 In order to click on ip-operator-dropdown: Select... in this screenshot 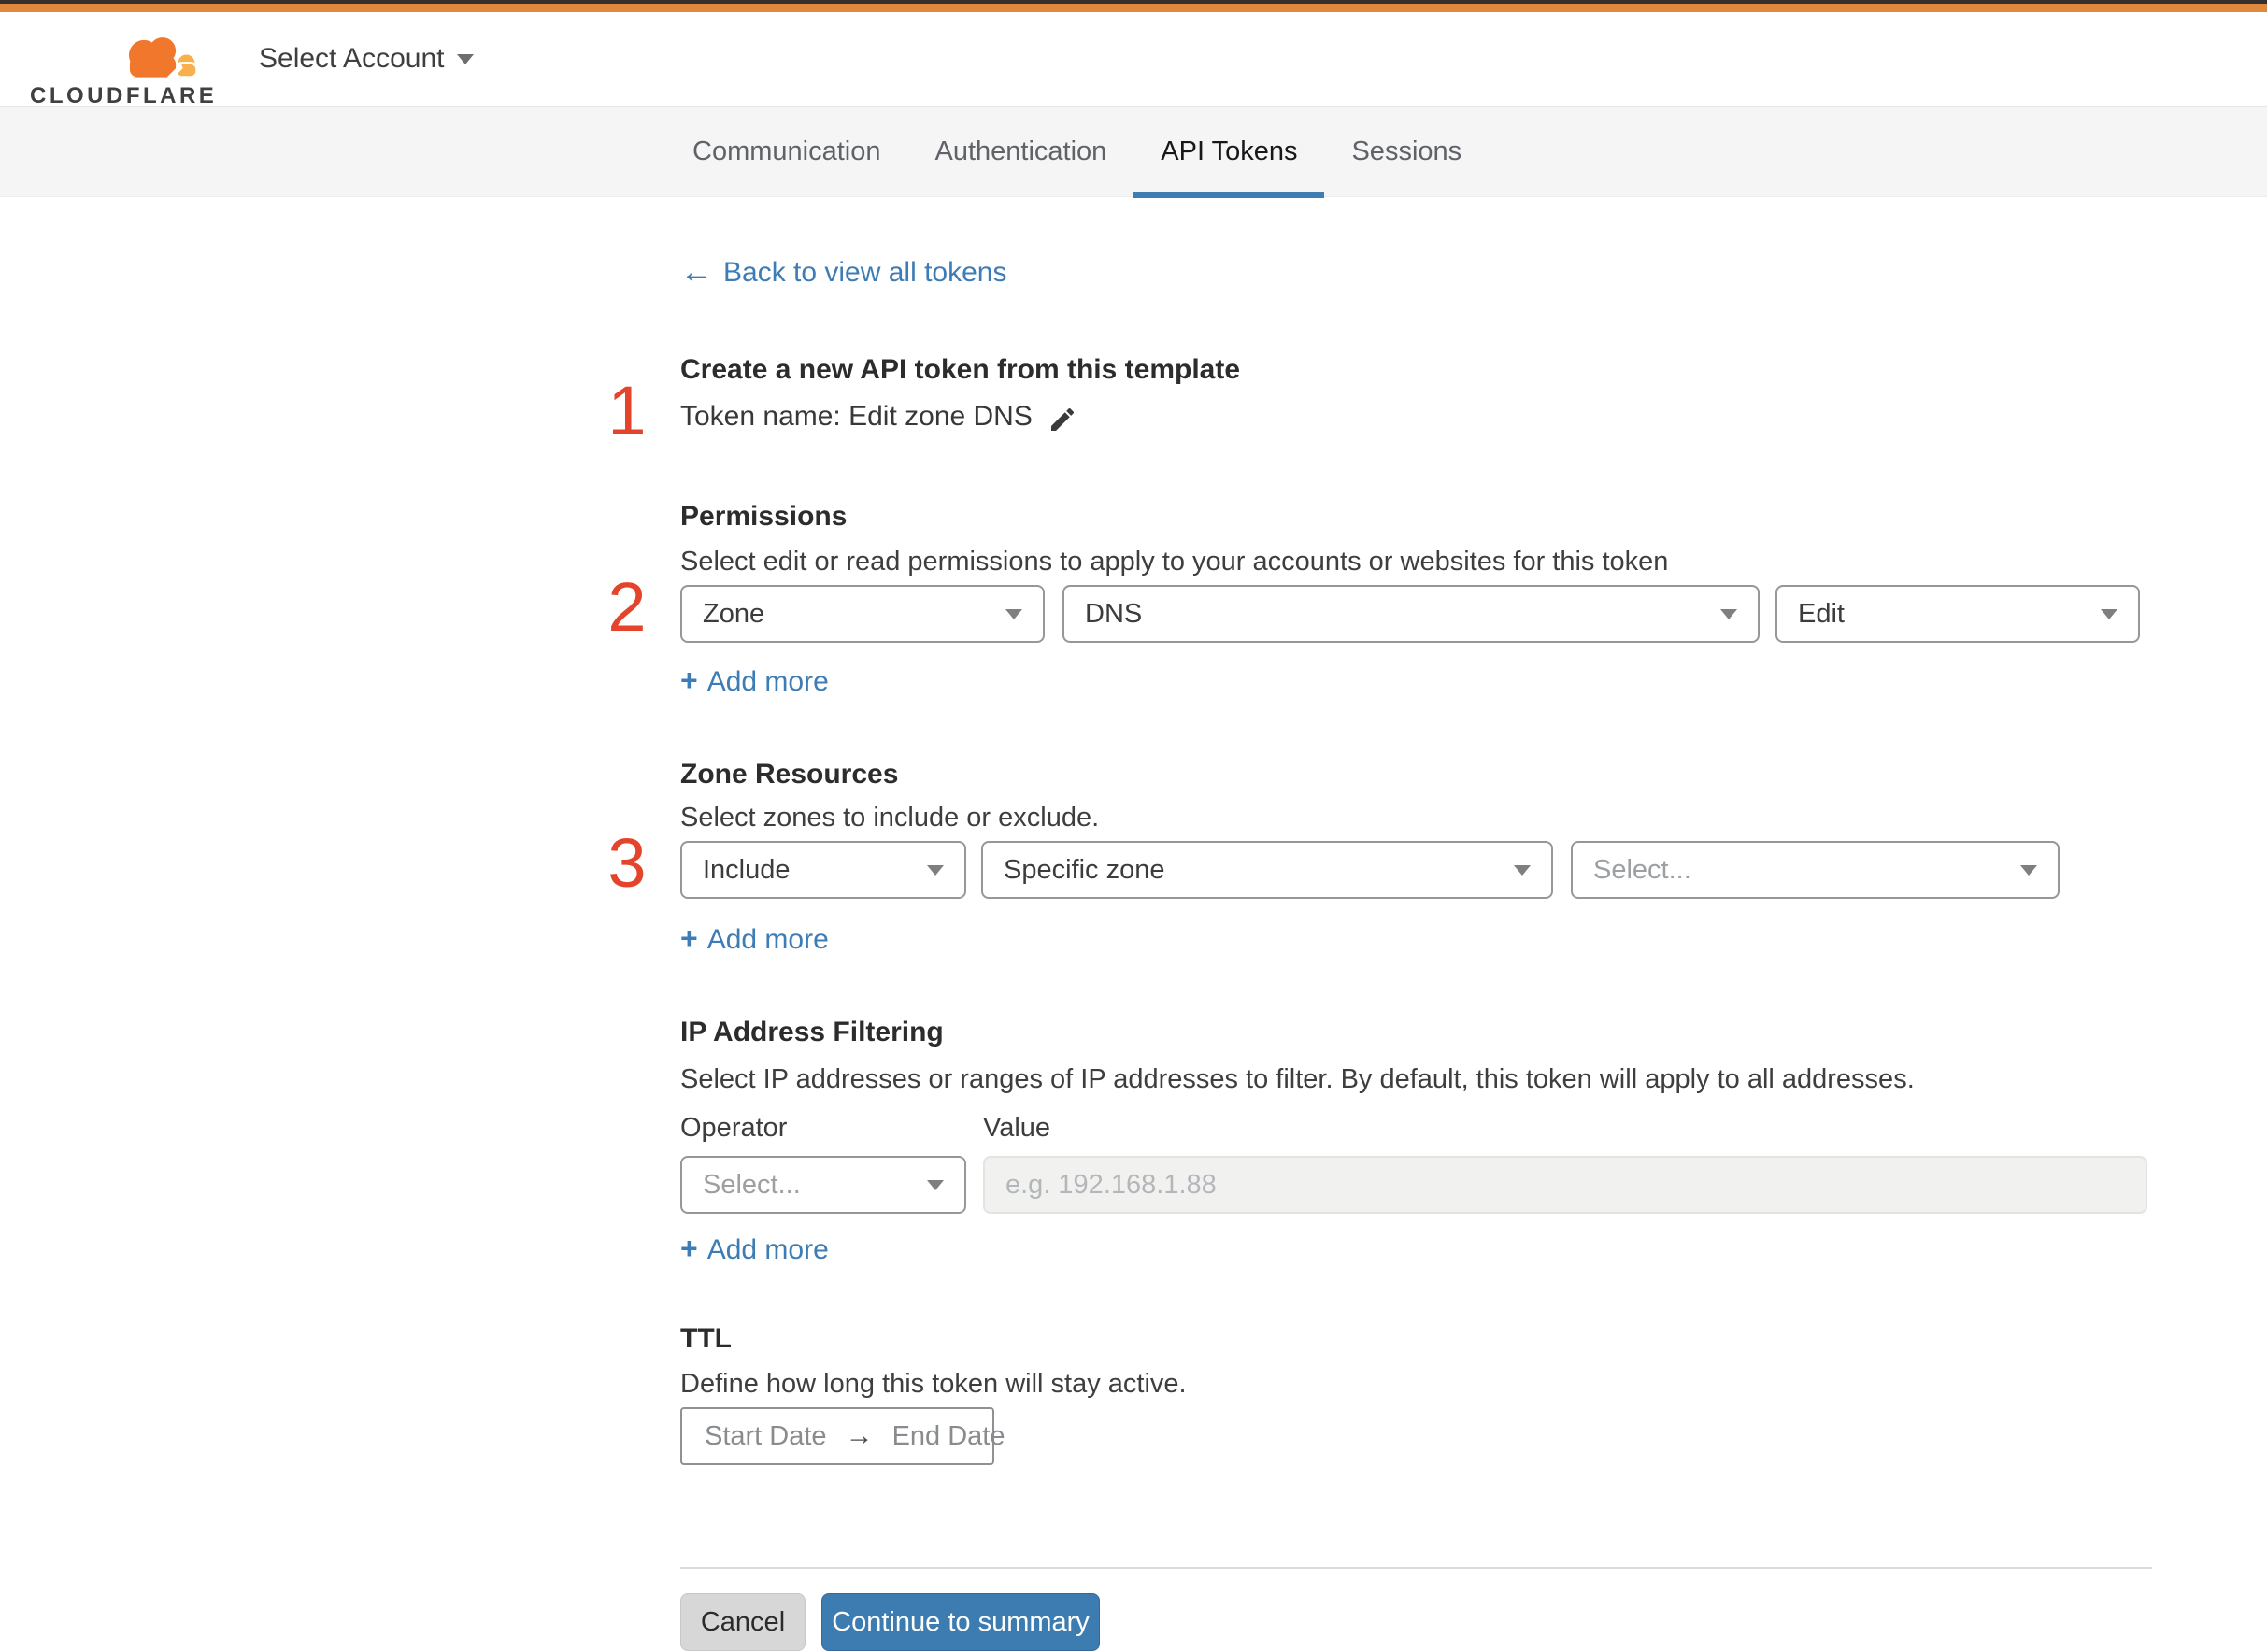, I will do `click(823, 1185)`.